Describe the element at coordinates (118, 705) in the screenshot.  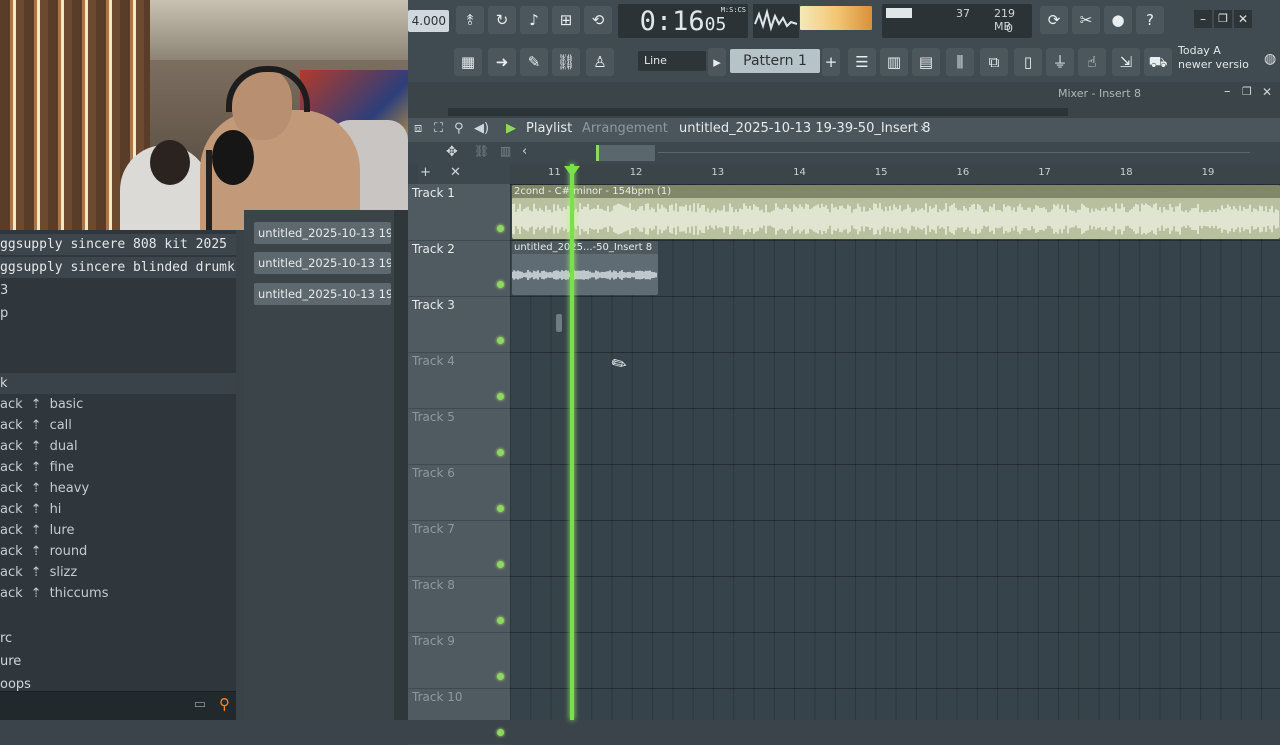
I see `browser-search-bar: ▭ ⚲` at that location.